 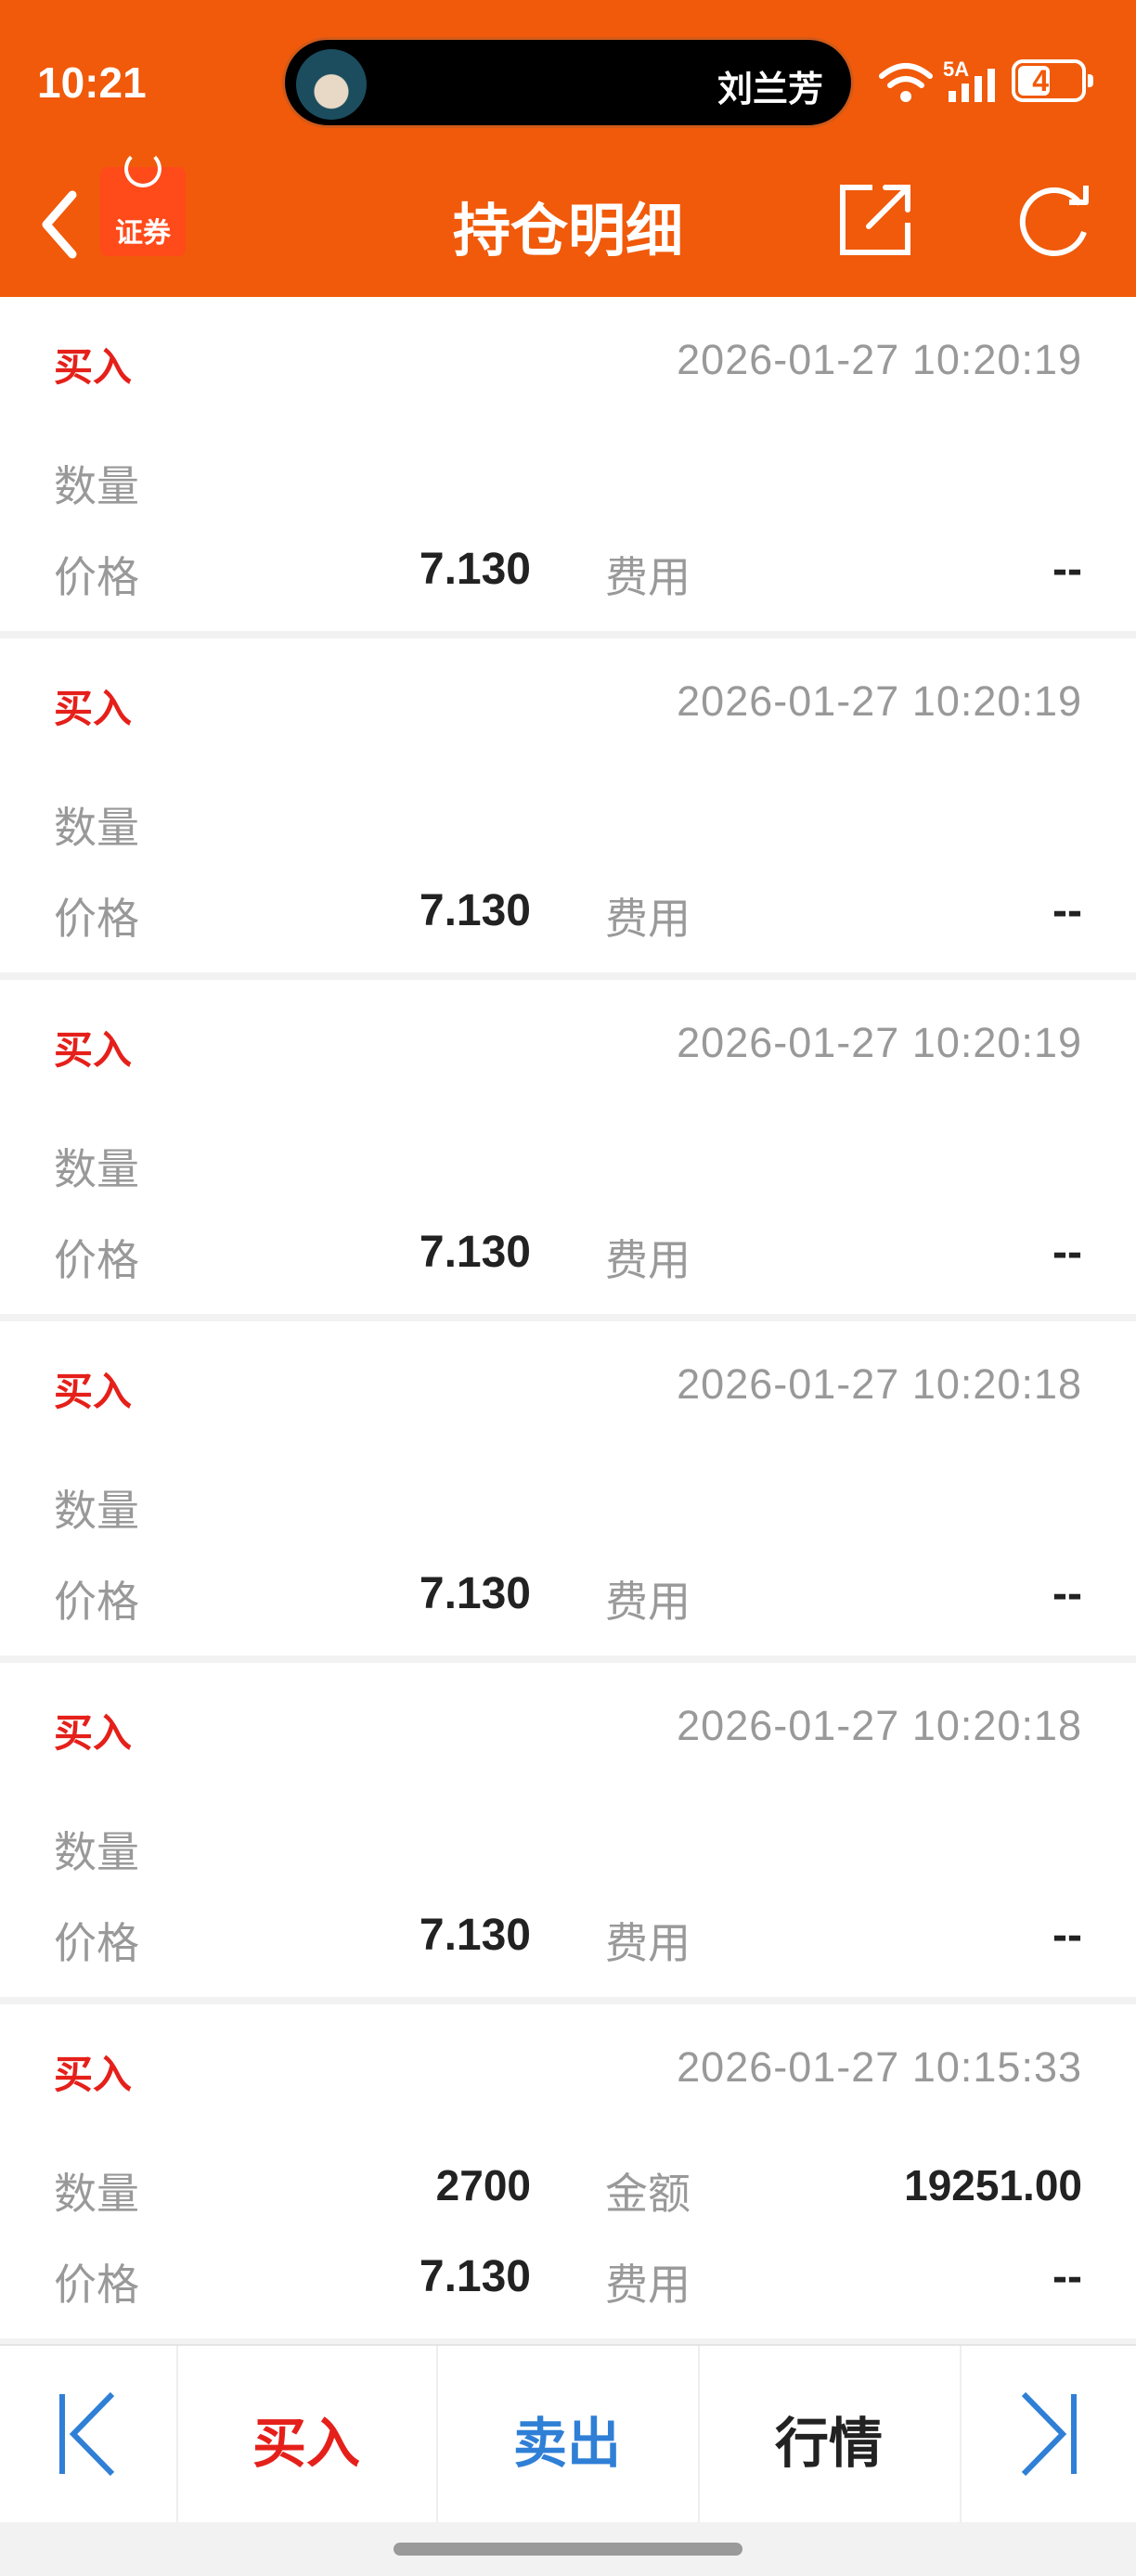 I want to click on nav-bar: 证券 持仓明细, so click(x=568, y=223).